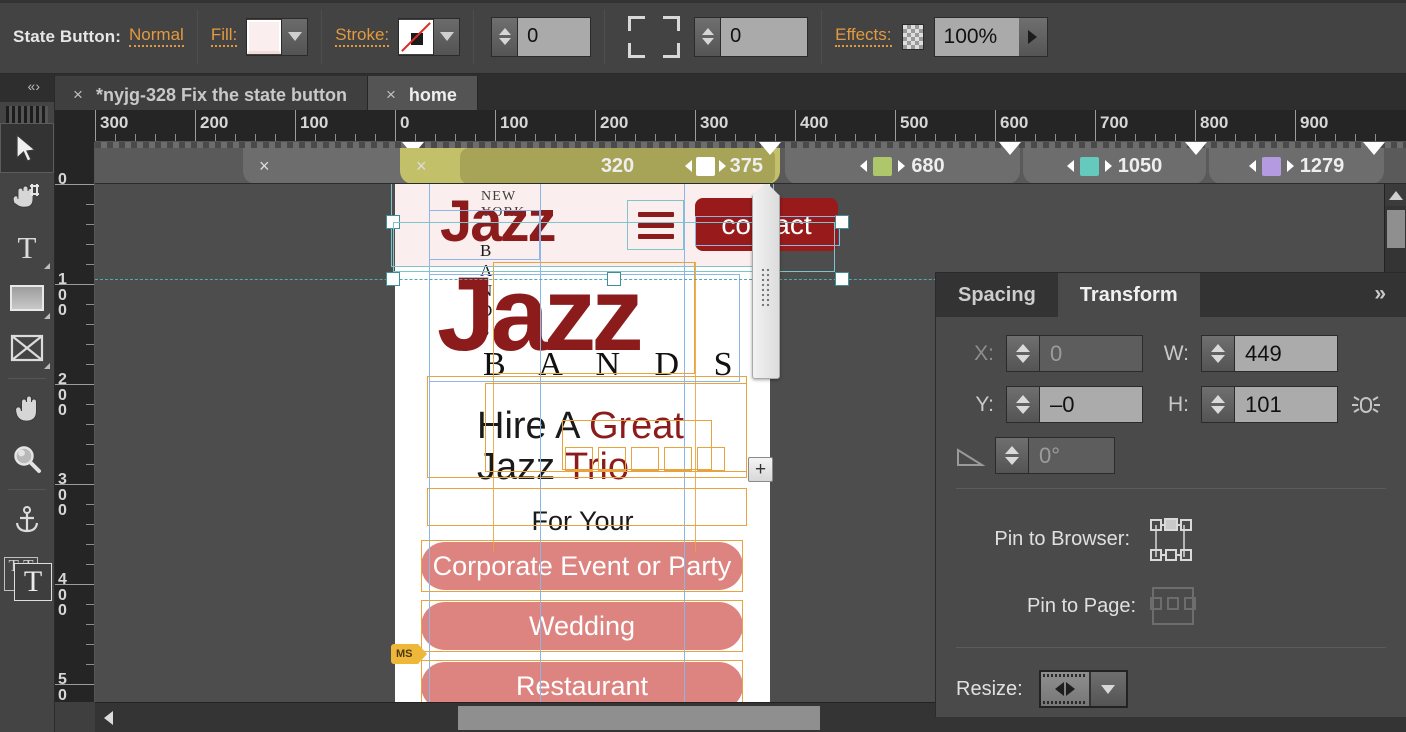 The height and width of the screenshot is (732, 1406). What do you see at coordinates (294, 36) in the screenshot?
I see `fill-dropdown-button` at bounding box center [294, 36].